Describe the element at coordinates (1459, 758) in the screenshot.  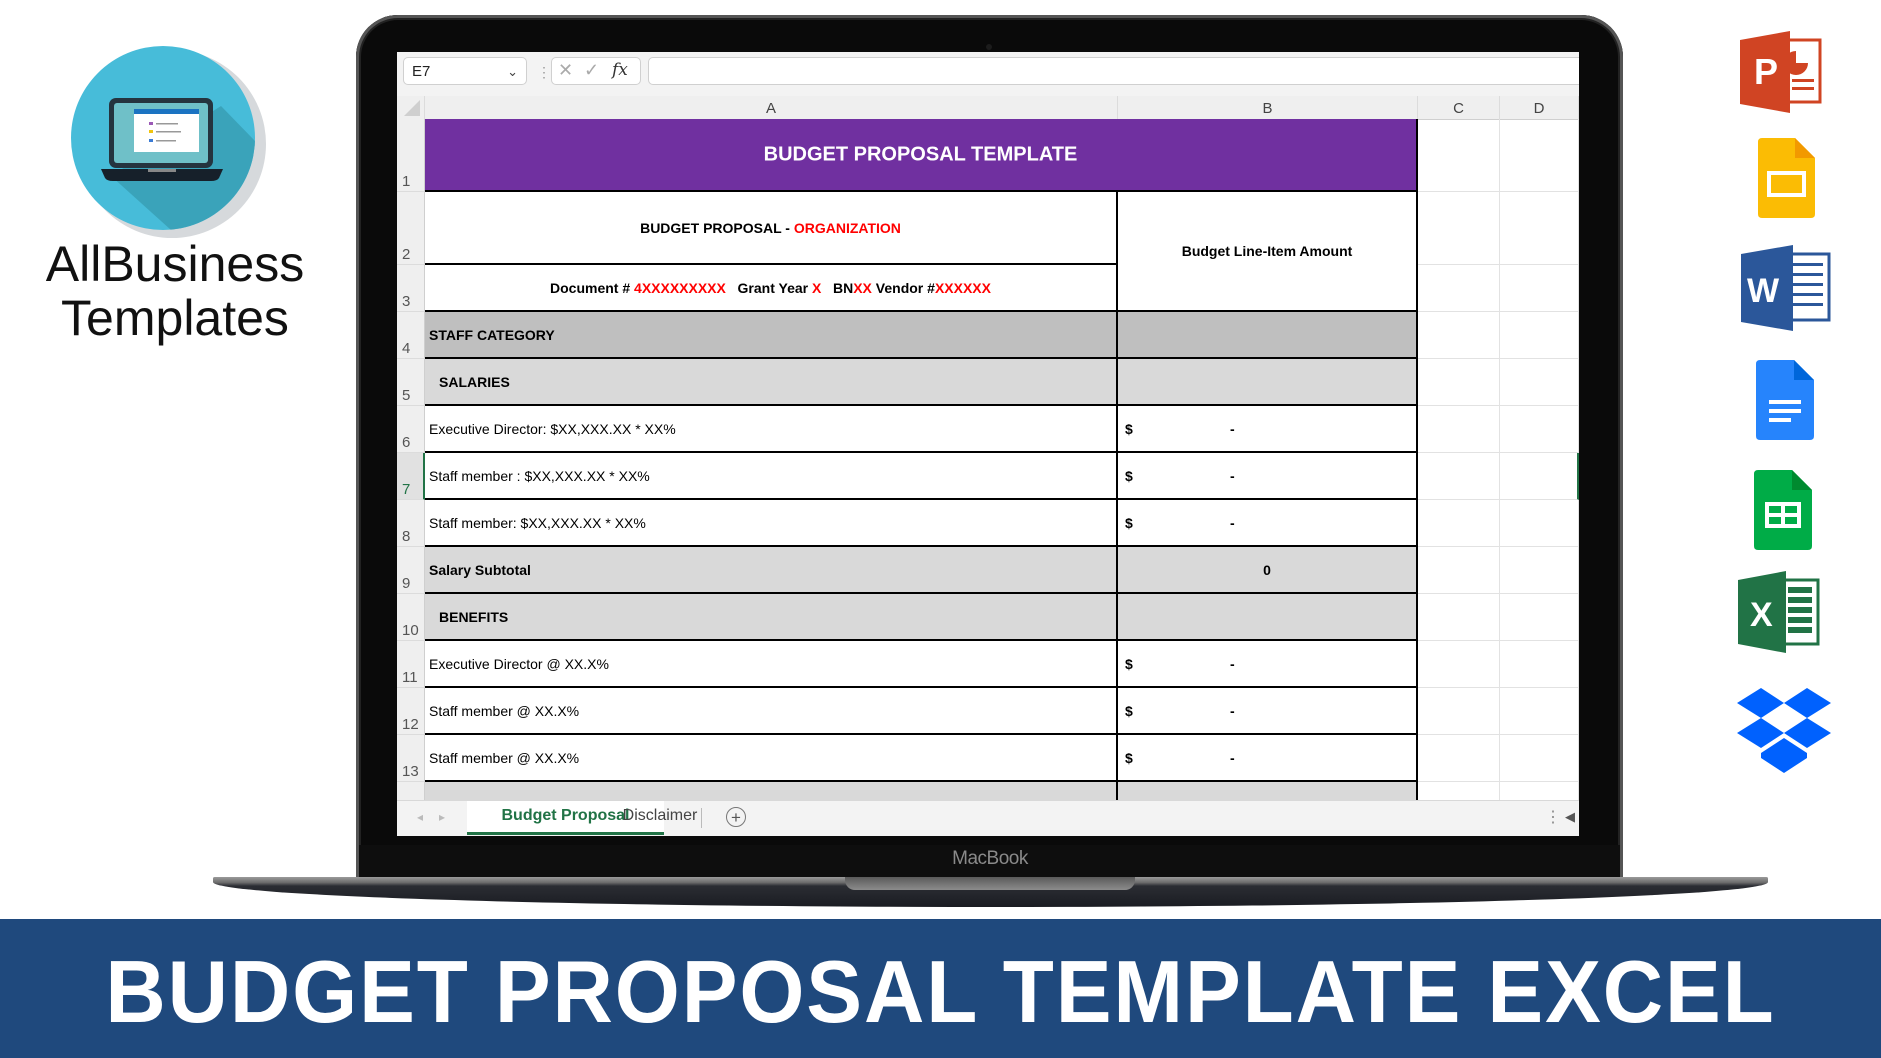
I see `cell-c13` at that location.